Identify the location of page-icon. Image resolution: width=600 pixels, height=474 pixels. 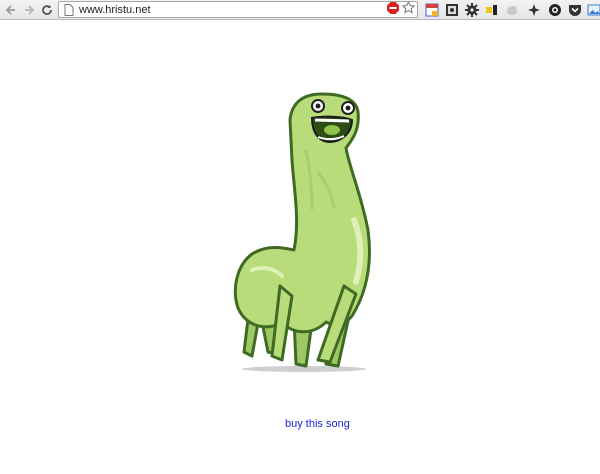
(69, 10).